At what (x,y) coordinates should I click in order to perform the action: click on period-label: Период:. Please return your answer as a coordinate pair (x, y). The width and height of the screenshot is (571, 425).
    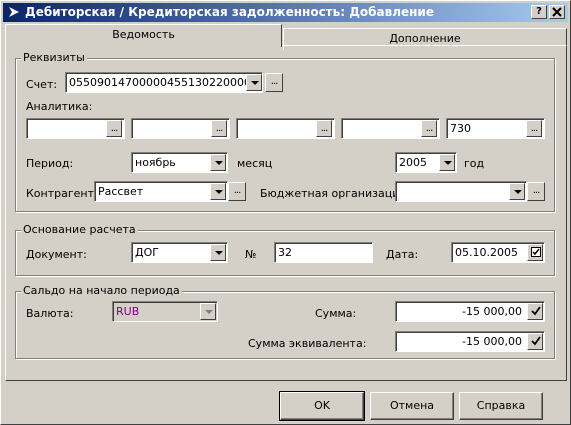
    Looking at the image, I should click on (50, 163).